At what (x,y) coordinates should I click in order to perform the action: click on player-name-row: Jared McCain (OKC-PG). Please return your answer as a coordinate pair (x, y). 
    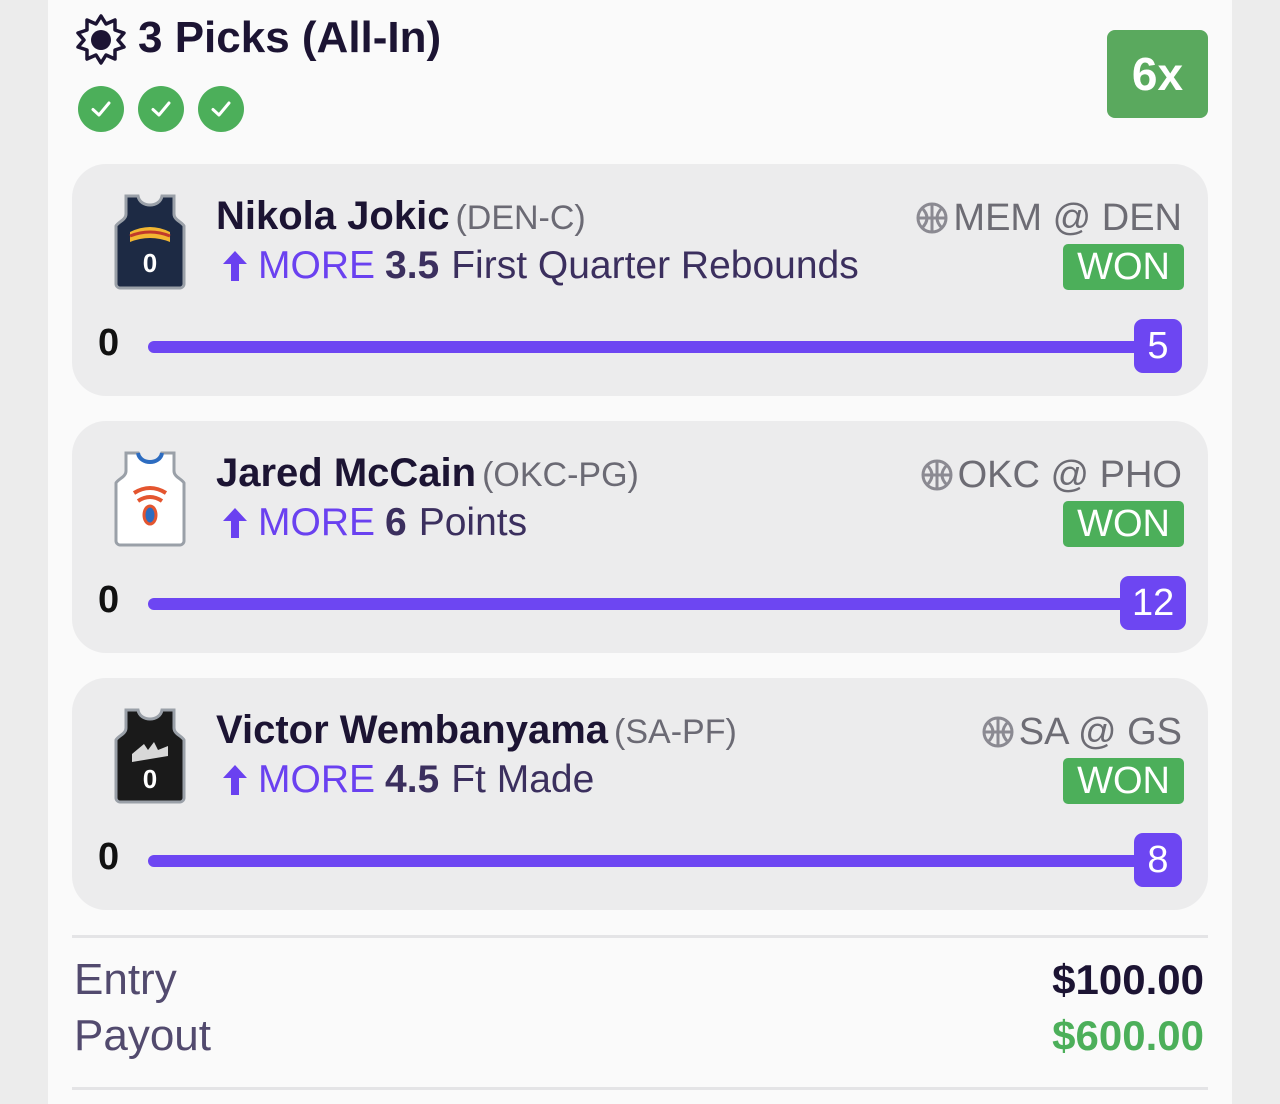
    Looking at the image, I should click on (427, 474).